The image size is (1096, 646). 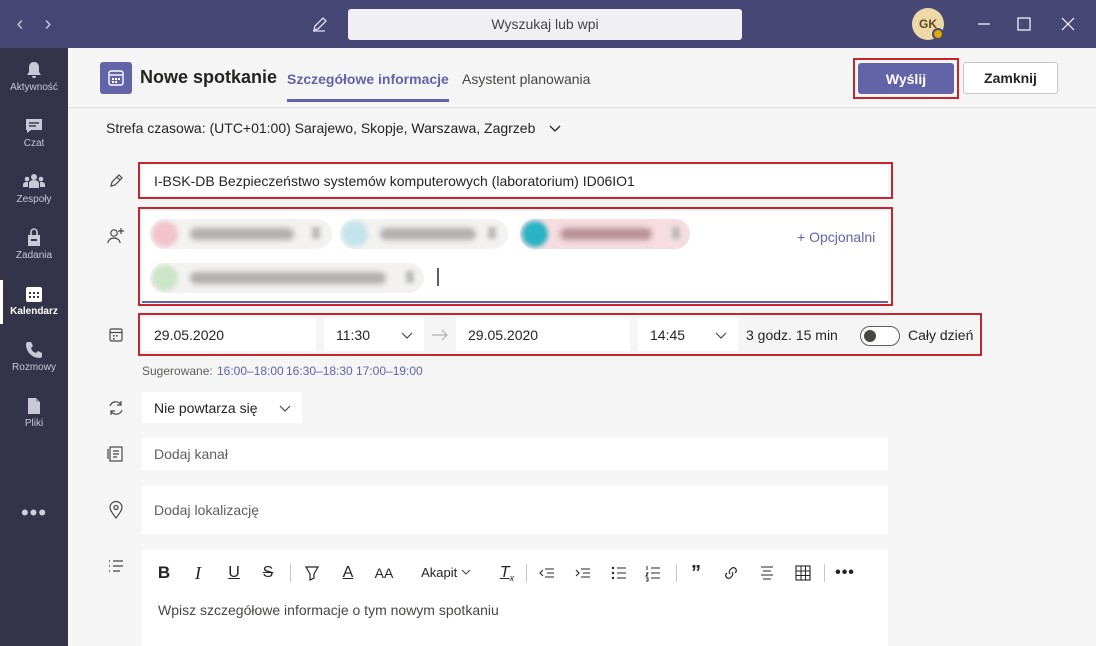 What do you see at coordinates (312, 573) in the screenshot?
I see `highlight-icon` at bounding box center [312, 573].